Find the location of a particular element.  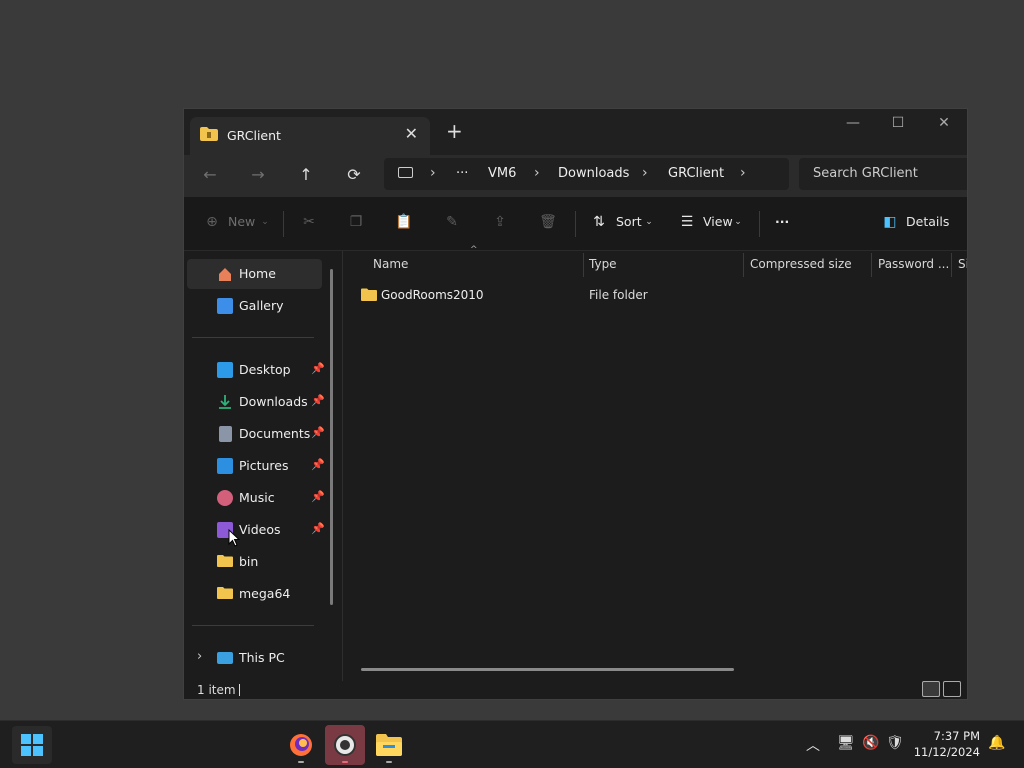

delete-icon: 🗑 is located at coordinates (548, 223).